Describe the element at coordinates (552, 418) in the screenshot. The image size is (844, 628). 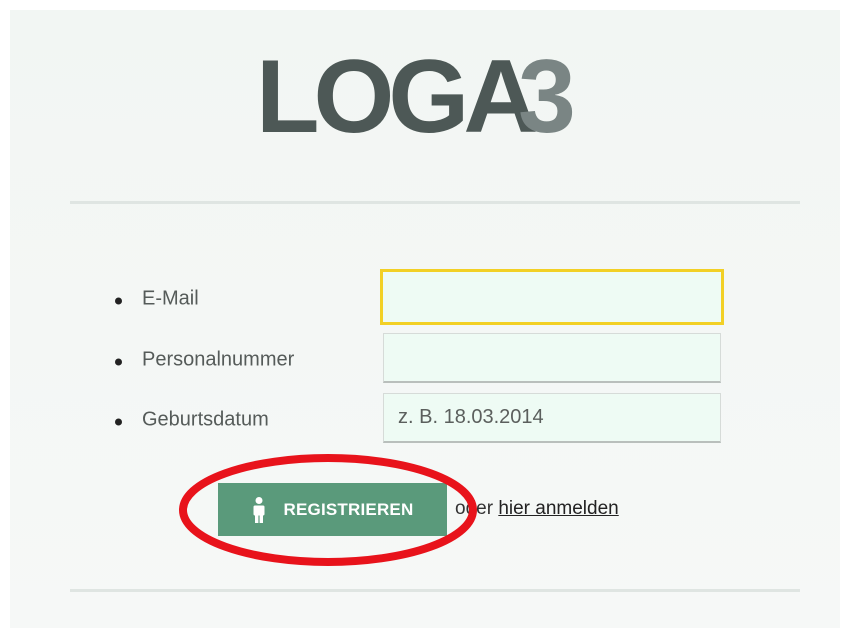
I see `birth-date-field` at that location.